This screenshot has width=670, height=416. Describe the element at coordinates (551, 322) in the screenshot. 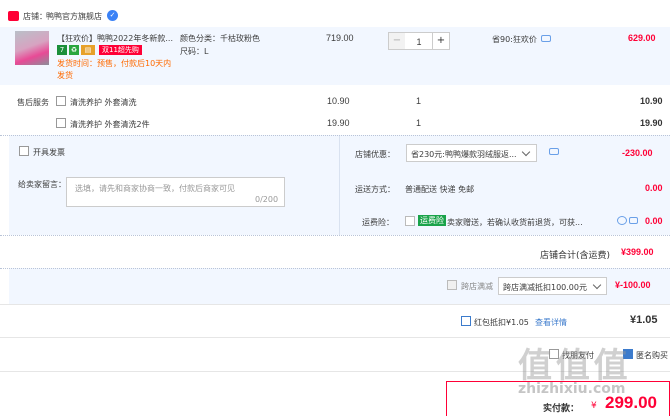

I see `red-packet-link: 查看详情` at that location.